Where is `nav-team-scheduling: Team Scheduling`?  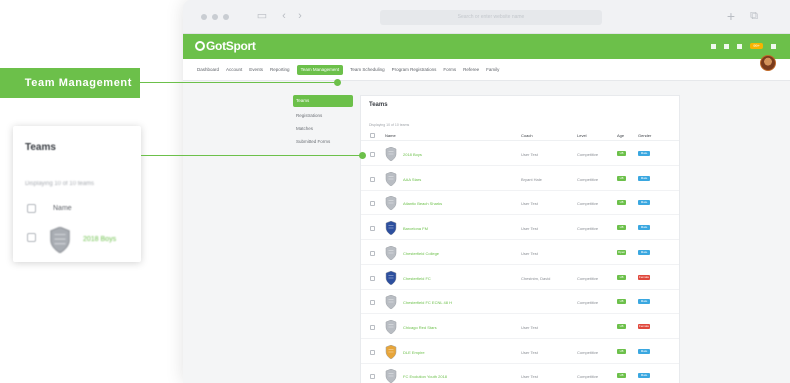
nav-team-scheduling: Team Scheduling is located at coordinates (367, 70).